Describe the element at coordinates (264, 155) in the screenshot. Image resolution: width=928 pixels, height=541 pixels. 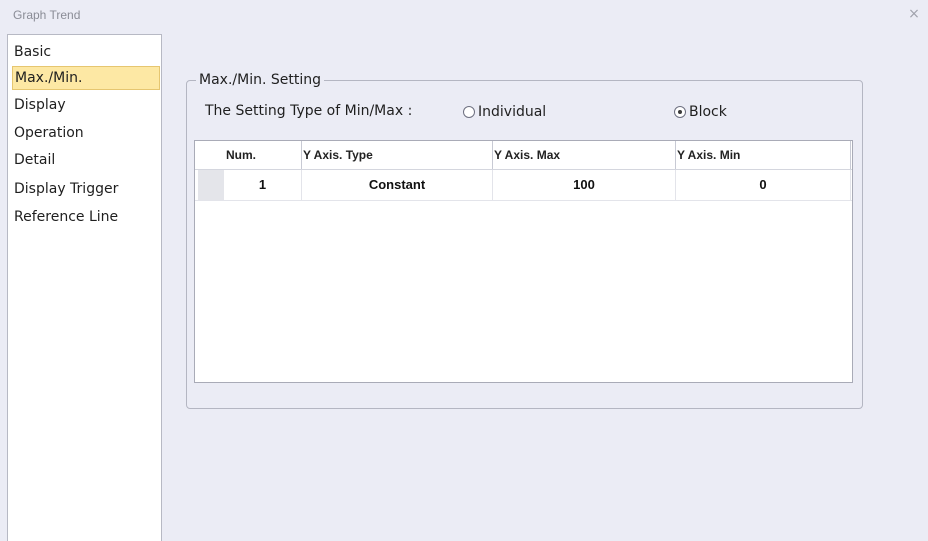
I see `column-header-num: Num.` at that location.